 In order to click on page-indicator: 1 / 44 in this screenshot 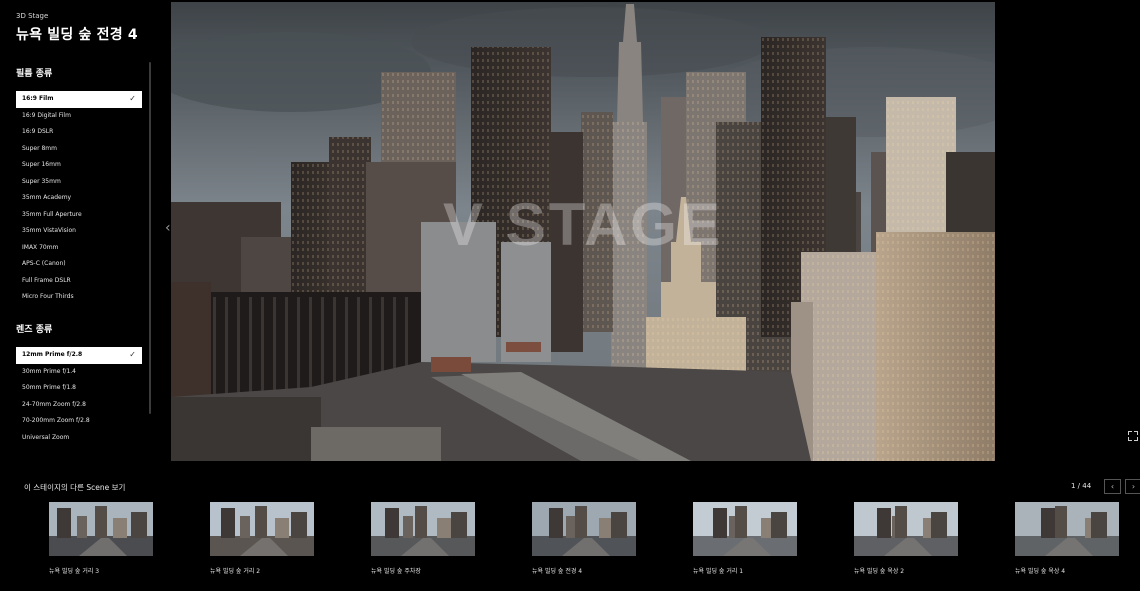, I will do `click(1081, 486)`.